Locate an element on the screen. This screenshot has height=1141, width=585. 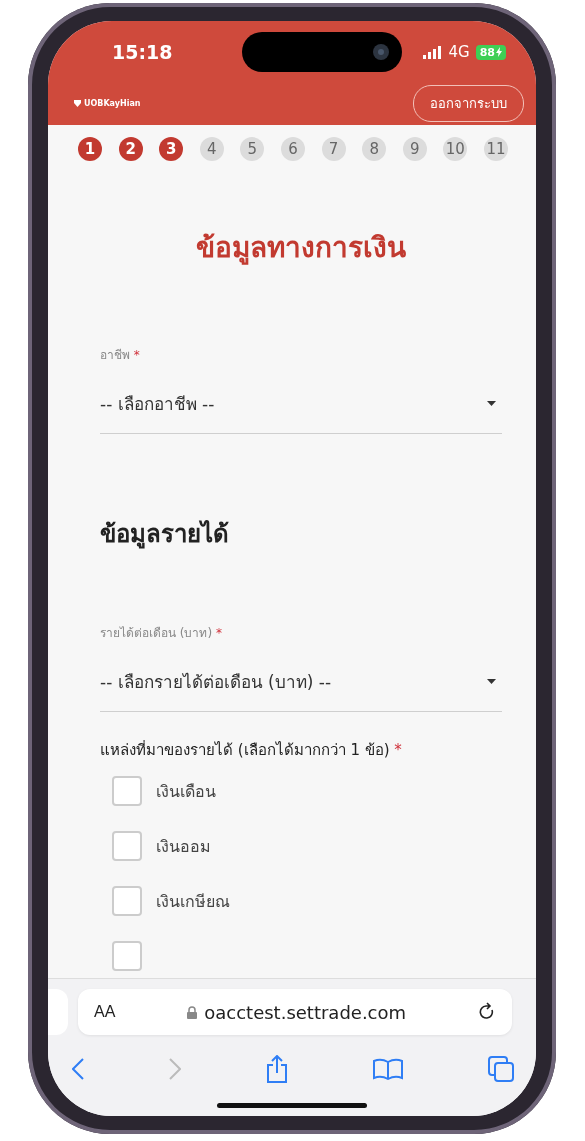
page-title: ข้อมูลทางการเงิน is located at coordinates (301, 248).